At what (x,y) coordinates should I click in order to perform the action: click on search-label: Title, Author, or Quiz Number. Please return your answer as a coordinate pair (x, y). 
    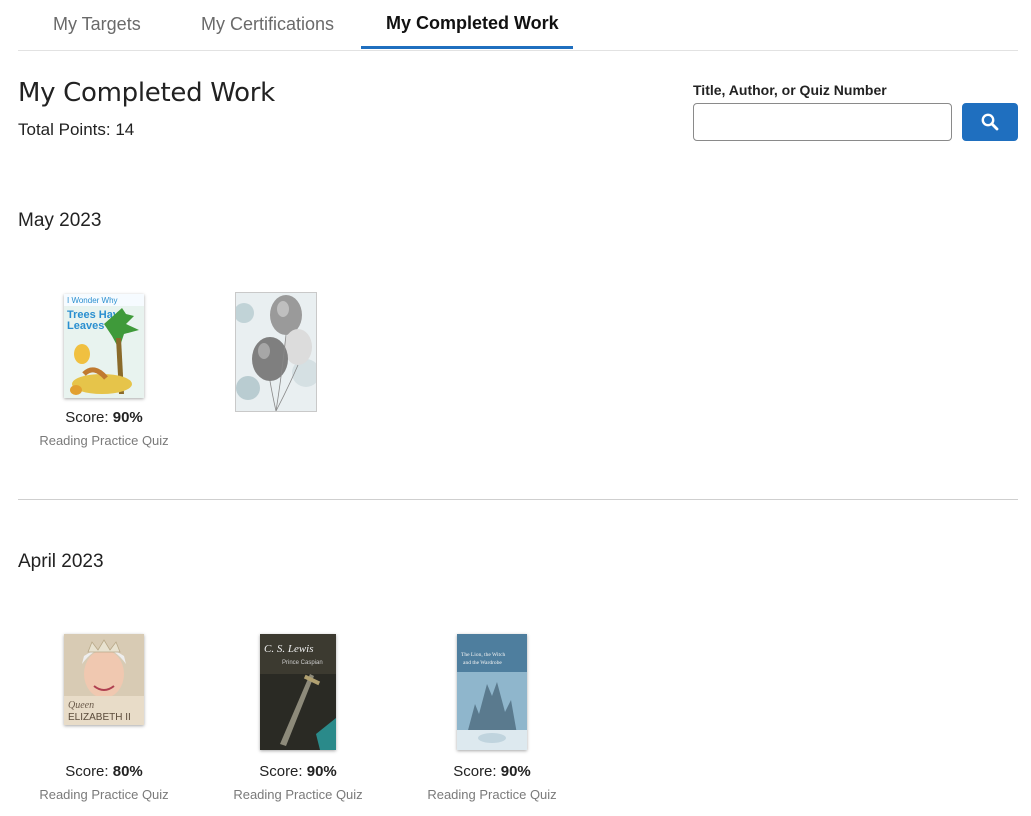
    Looking at the image, I should click on (790, 90).